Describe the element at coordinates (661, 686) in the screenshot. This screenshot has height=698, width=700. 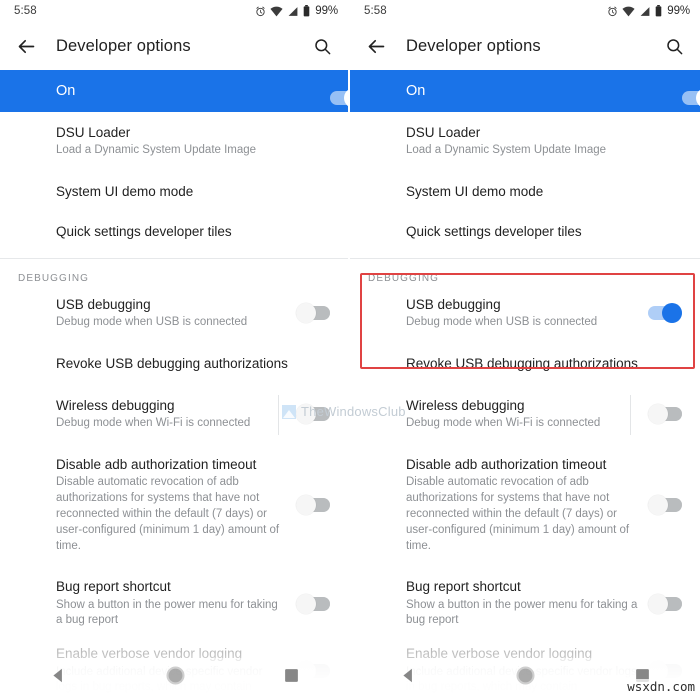
I see `watermark-wsxdn: wsxdn.com` at that location.